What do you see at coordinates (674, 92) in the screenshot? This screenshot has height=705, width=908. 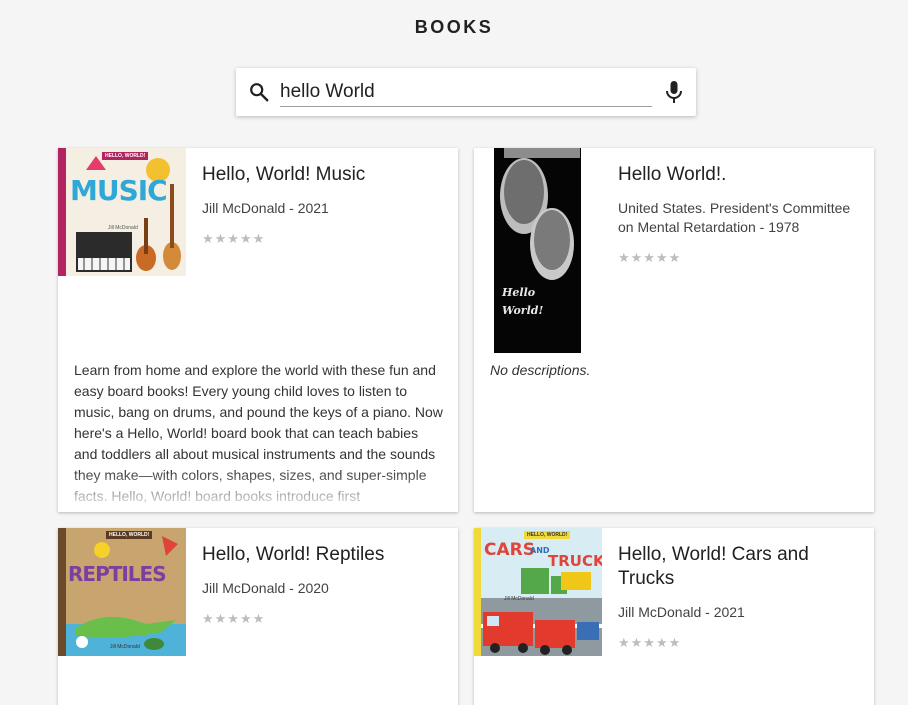 I see `mic-icon` at bounding box center [674, 92].